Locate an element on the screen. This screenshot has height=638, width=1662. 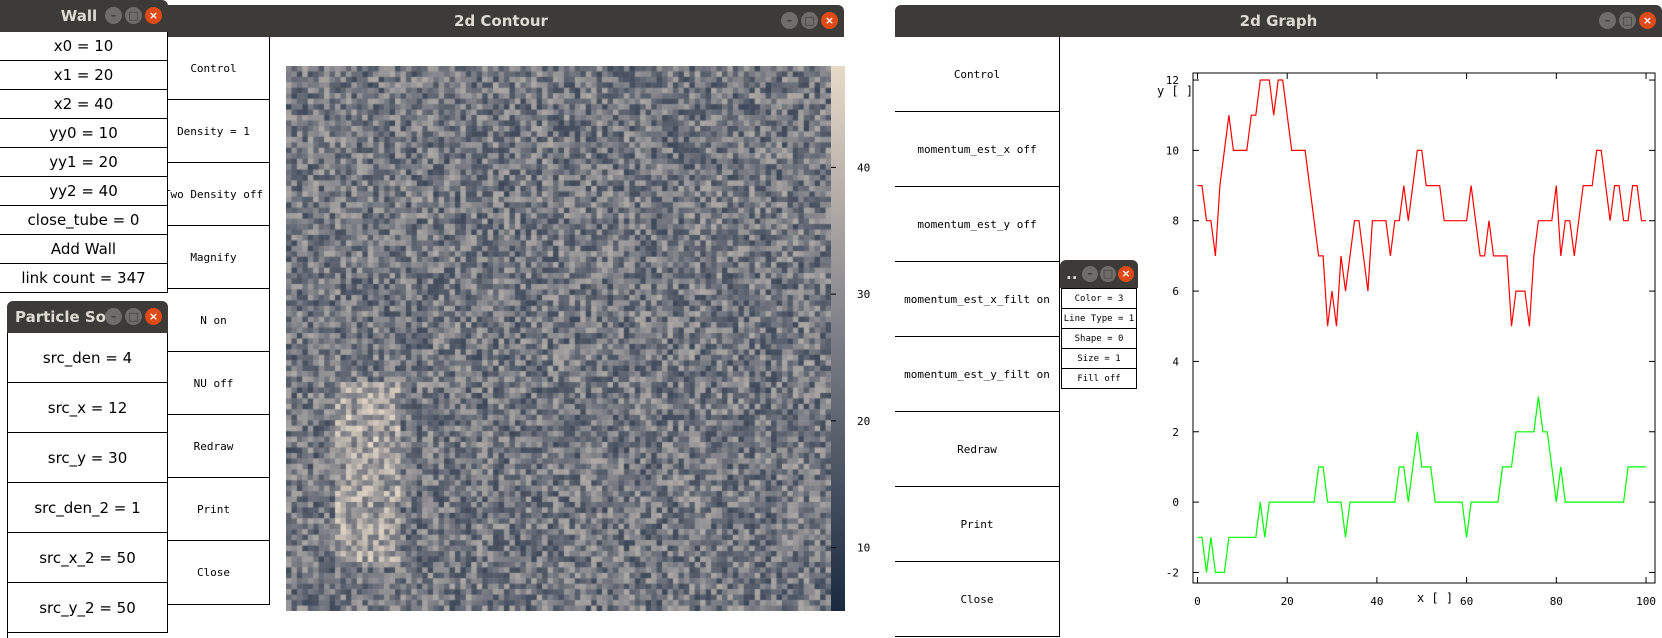
x-tick-label: 60 is located at coordinates (1466, 601).